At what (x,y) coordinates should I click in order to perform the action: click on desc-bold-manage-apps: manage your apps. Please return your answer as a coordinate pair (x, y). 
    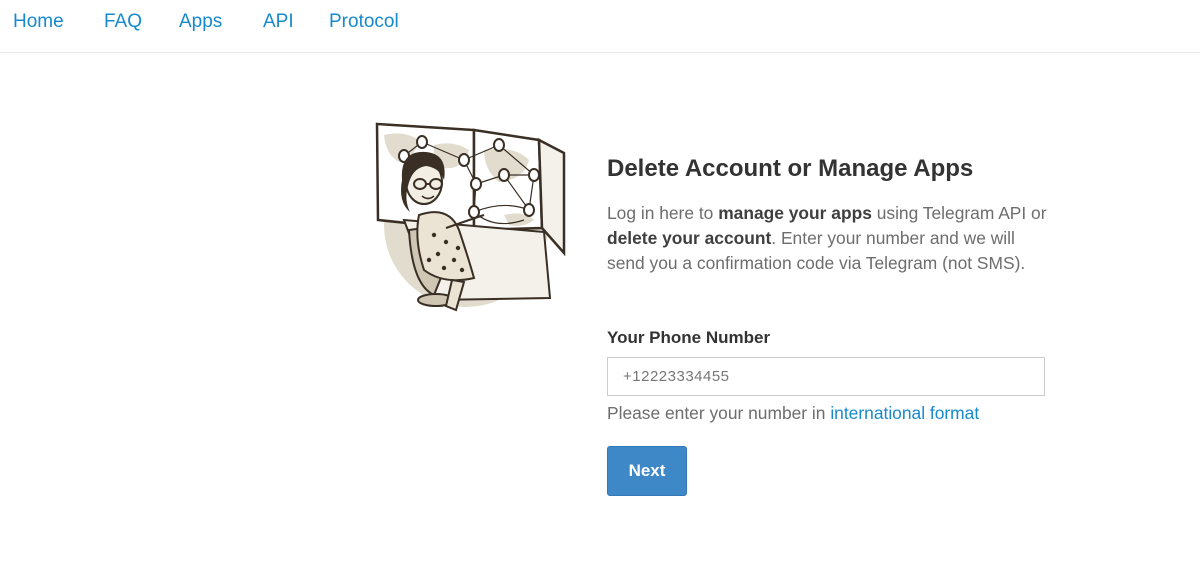
    Looking at the image, I should click on (795, 213).